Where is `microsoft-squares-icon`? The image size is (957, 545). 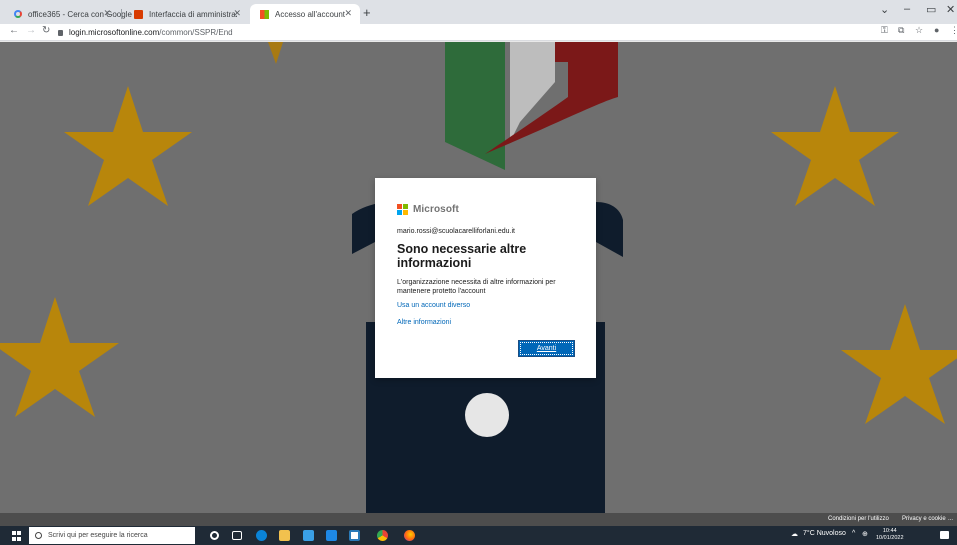
microsoft-squares-icon is located at coordinates (402, 209).